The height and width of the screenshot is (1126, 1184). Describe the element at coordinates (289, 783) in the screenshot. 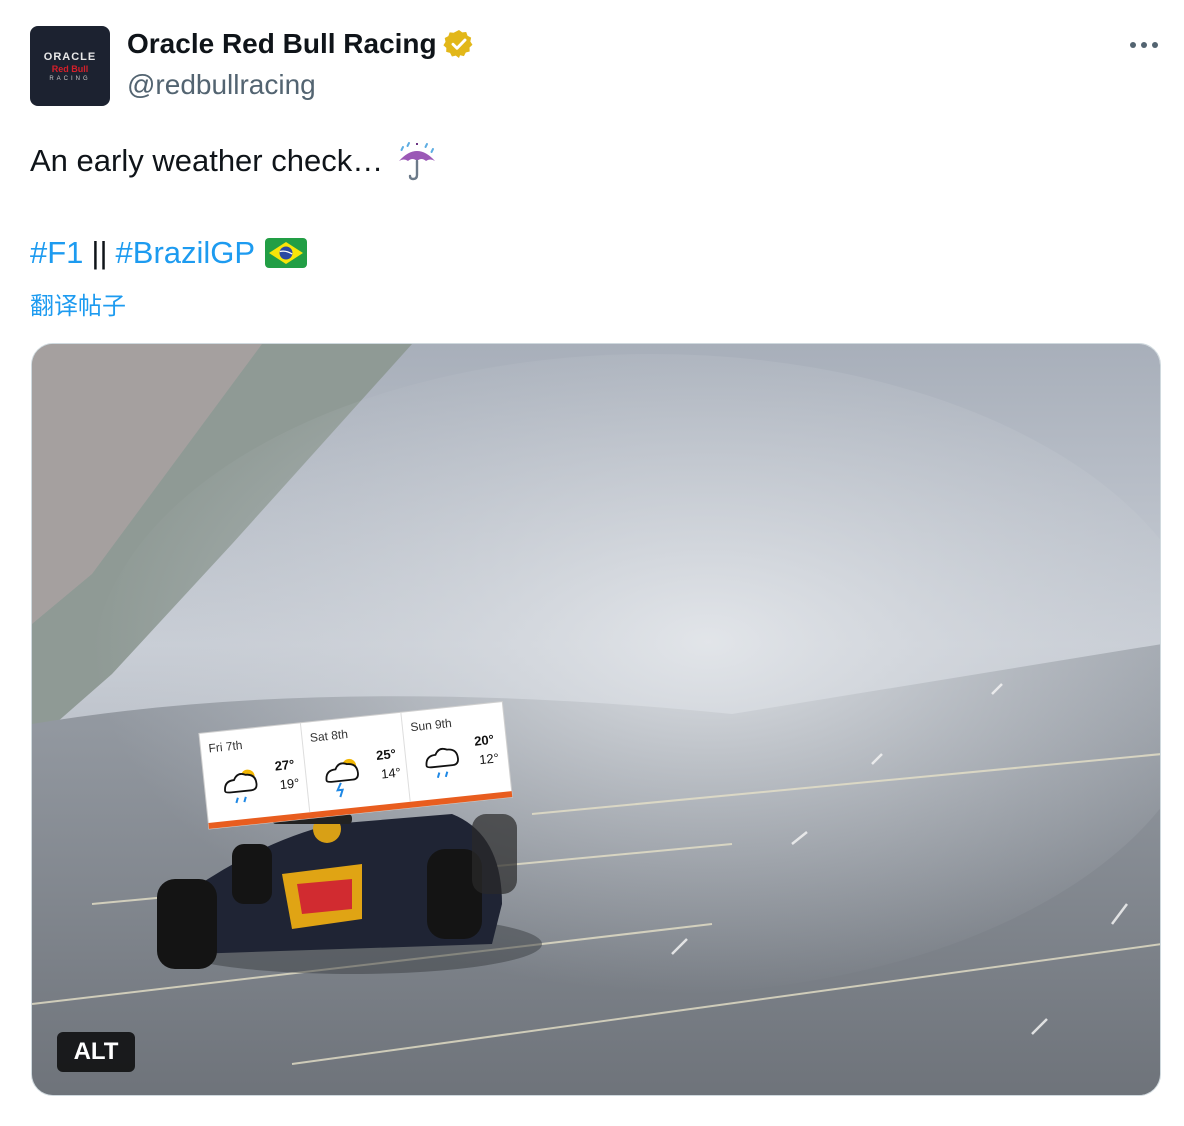

I see `forecast-day-1-low: 19°` at that location.